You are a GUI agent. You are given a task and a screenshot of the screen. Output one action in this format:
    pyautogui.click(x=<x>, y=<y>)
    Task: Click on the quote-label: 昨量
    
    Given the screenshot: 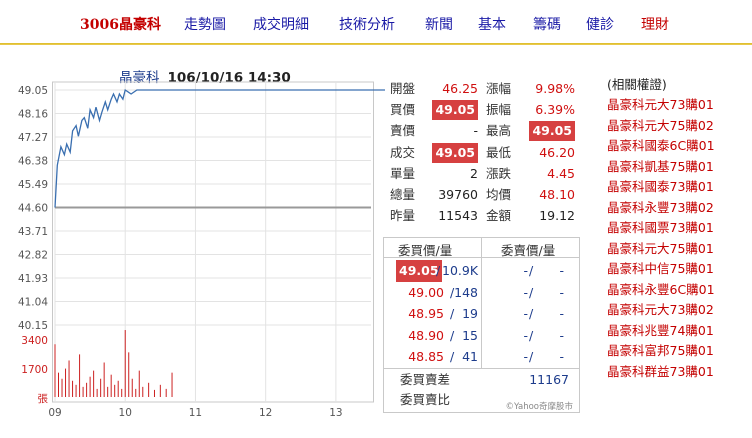 What is the action you would take?
    pyautogui.click(x=403, y=216)
    